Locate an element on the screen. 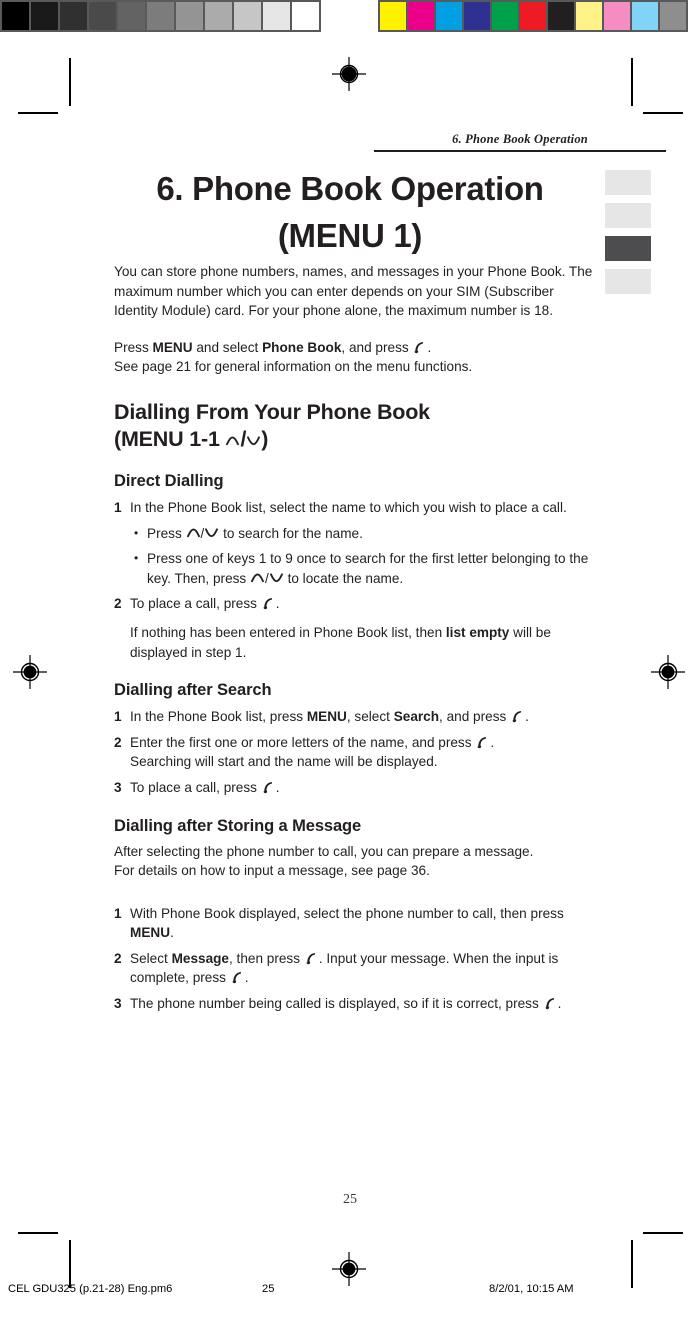 Image resolution: width=700 pixels, height=1322 pixels. step-post: , and press is located at coordinates (475, 717).